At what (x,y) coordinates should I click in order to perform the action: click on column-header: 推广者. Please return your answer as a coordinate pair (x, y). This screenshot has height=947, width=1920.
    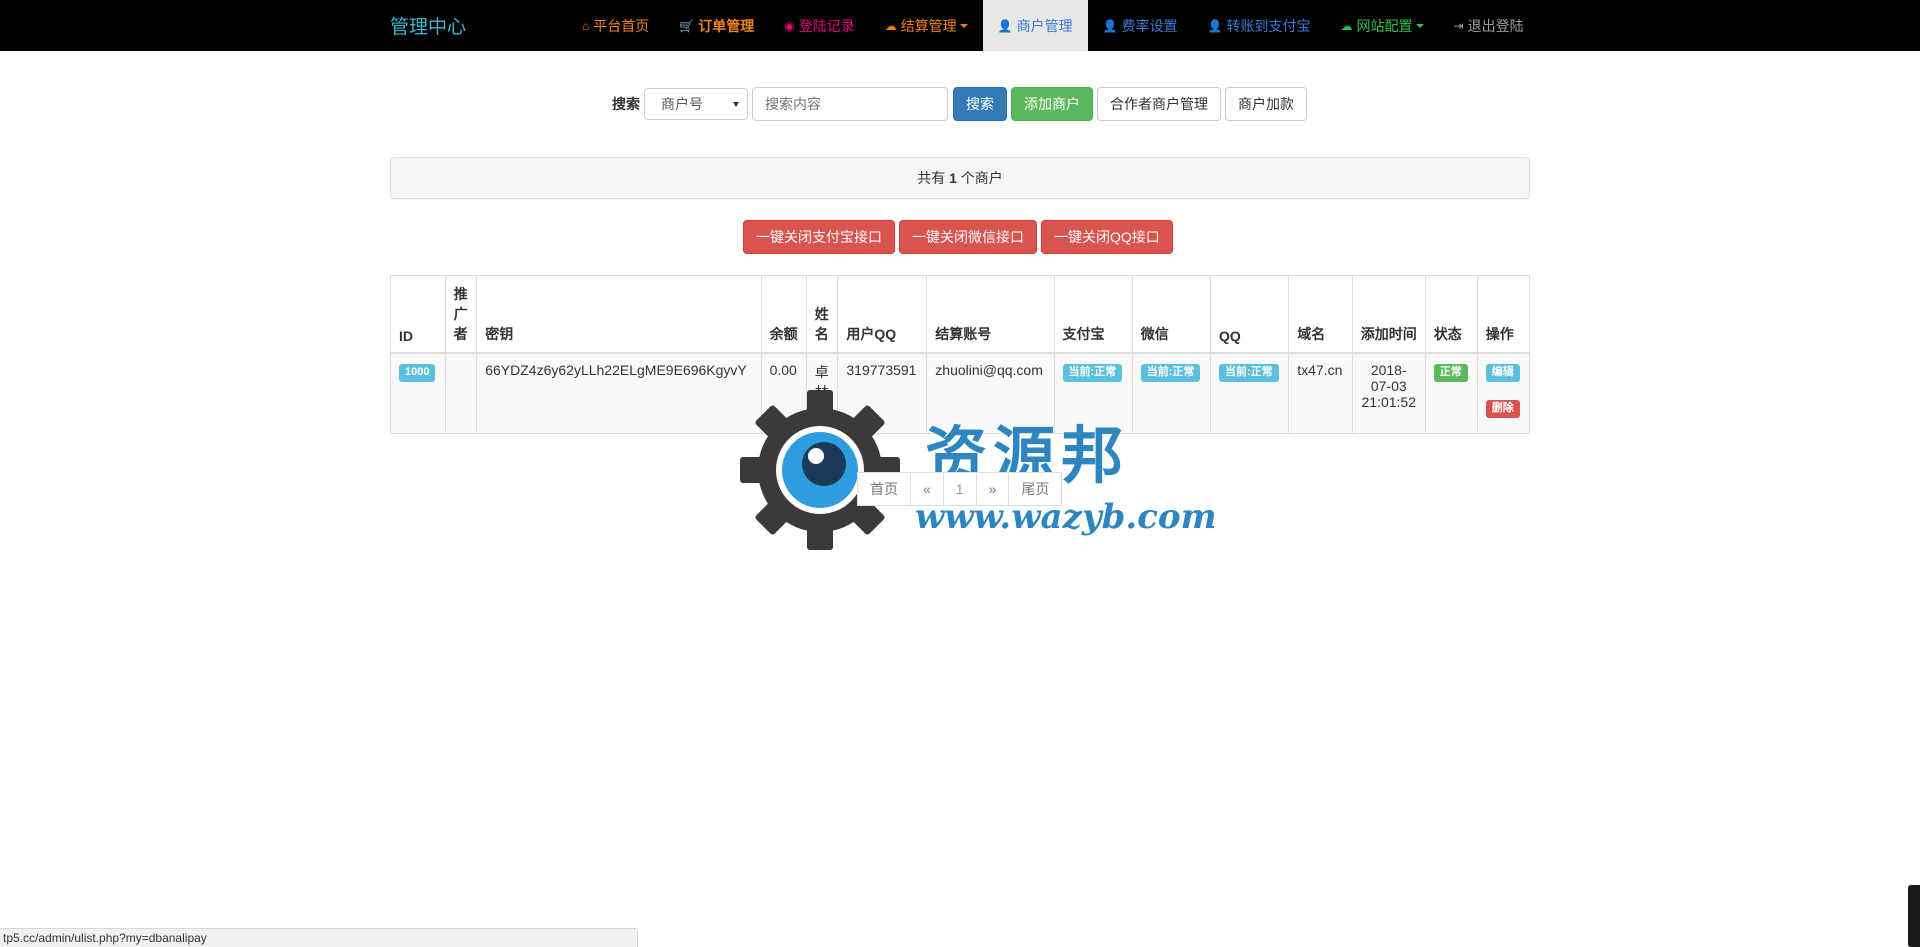
    Looking at the image, I should click on (461, 314).